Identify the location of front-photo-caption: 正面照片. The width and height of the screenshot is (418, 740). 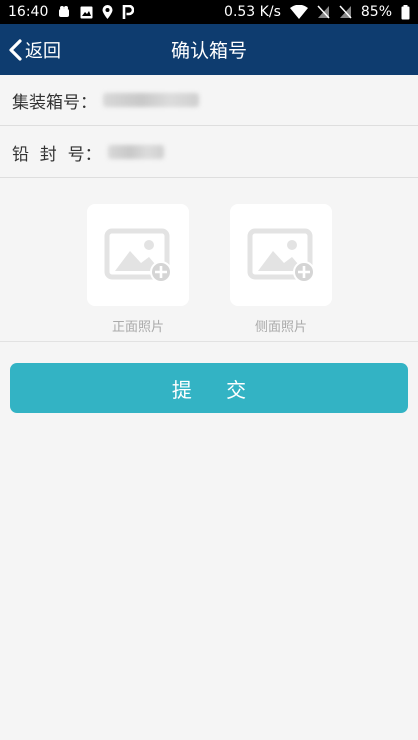
(137, 327).